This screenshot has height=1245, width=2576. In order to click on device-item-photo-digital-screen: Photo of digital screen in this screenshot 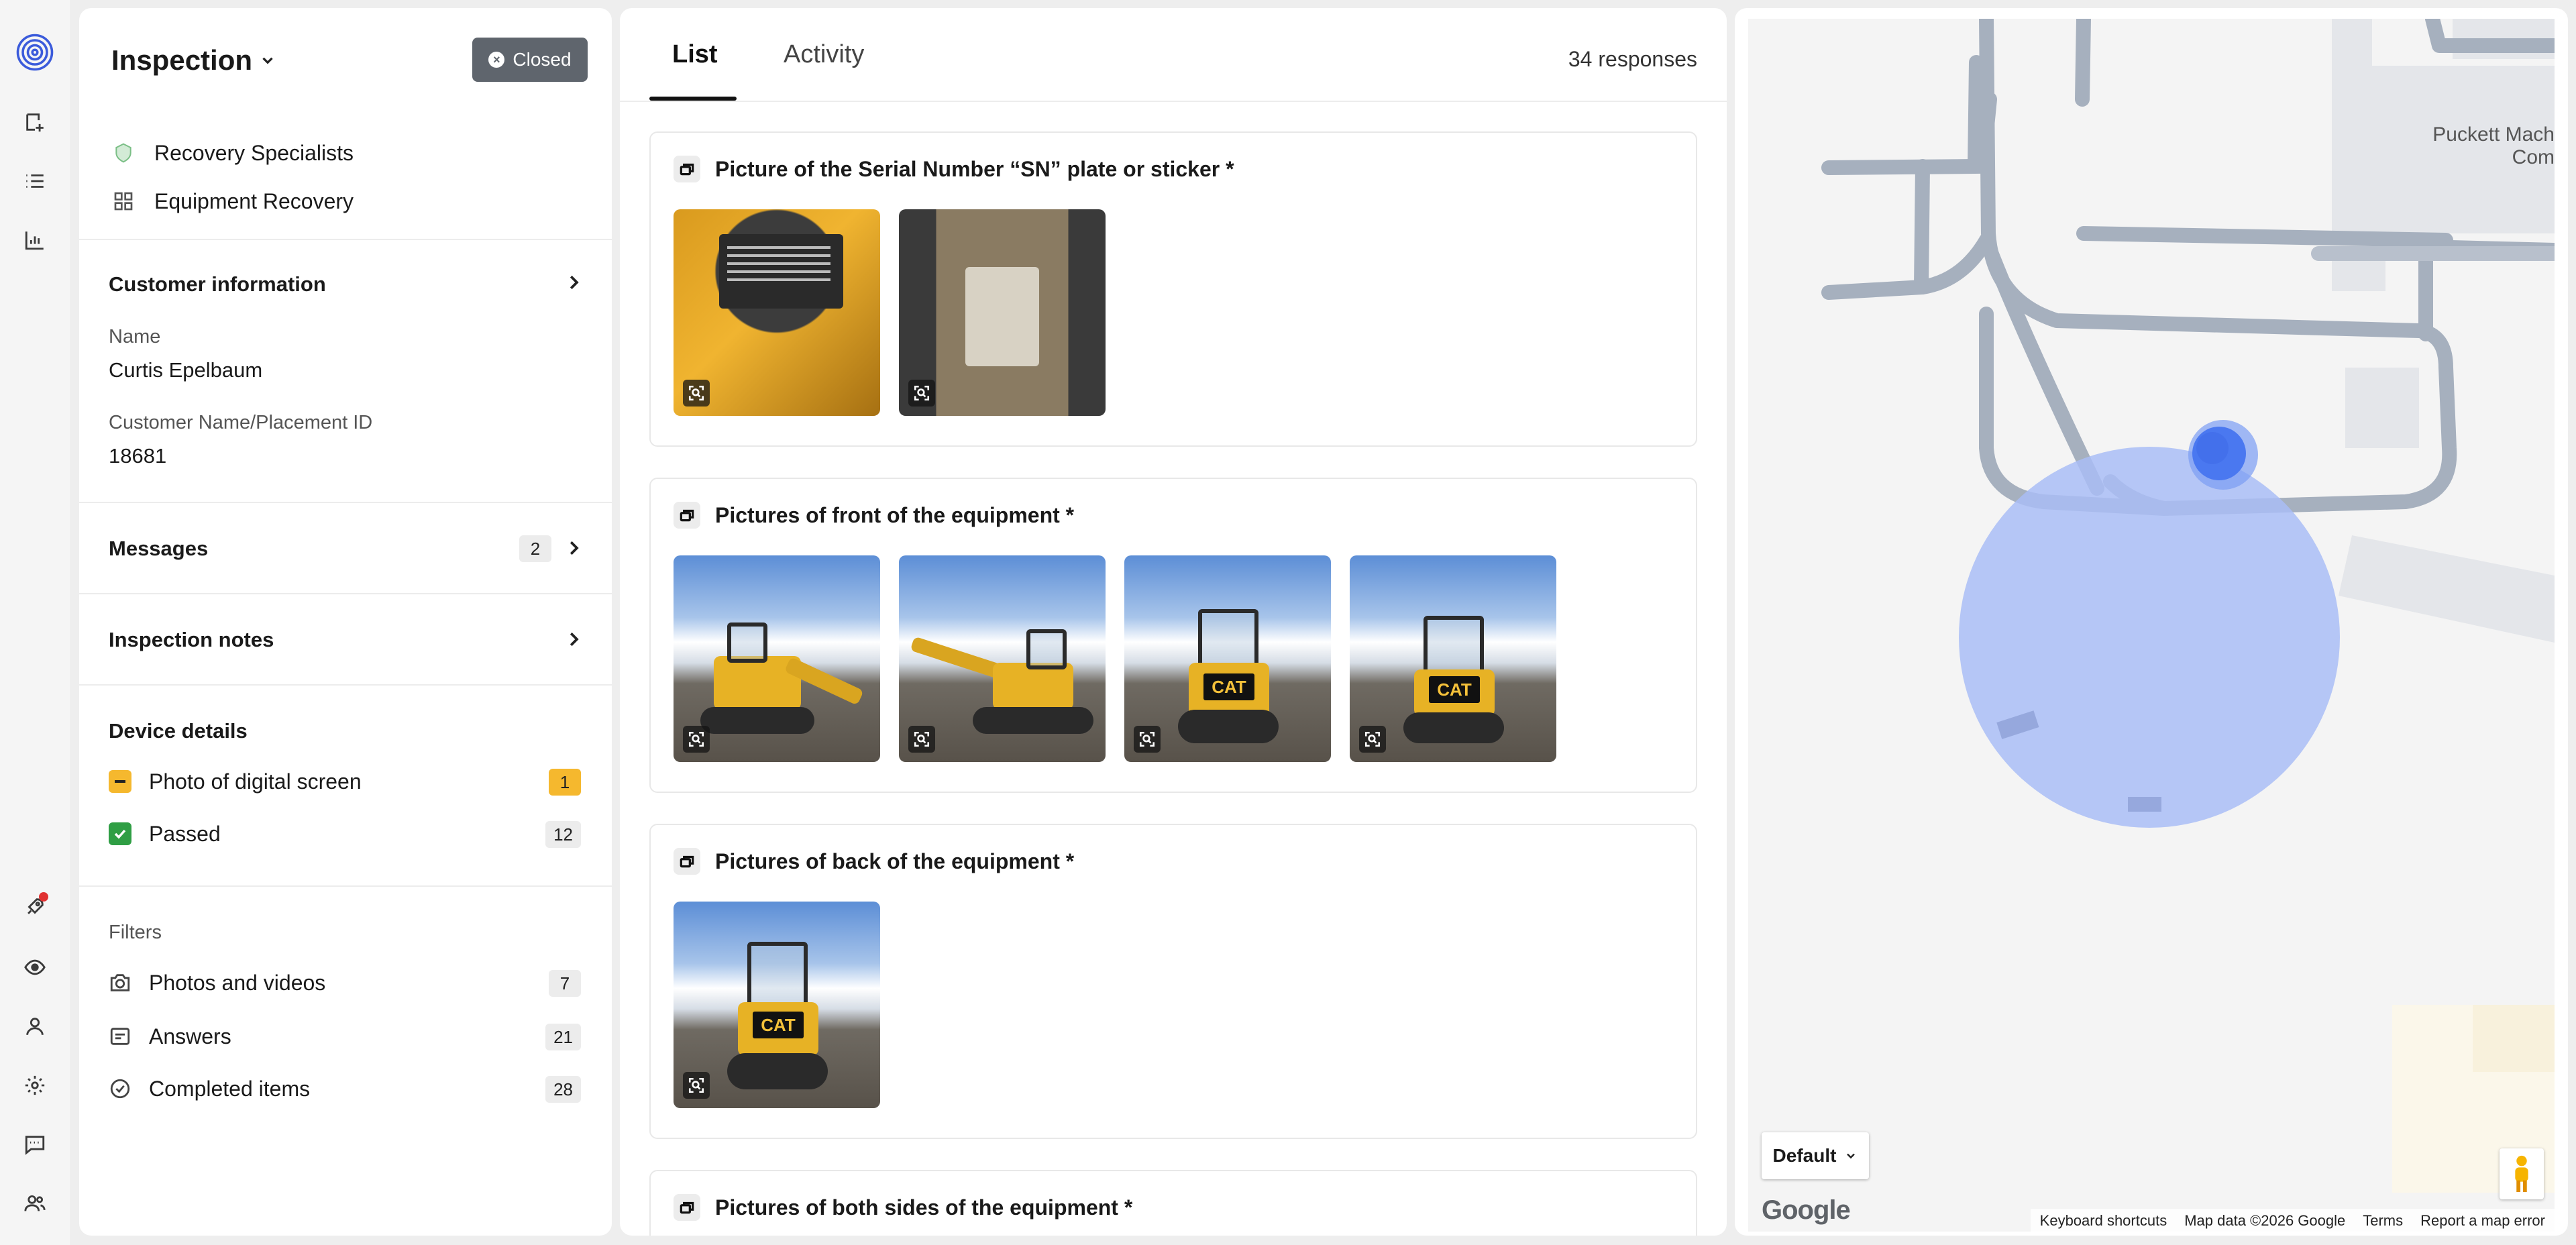, I will do `click(235, 781)`.